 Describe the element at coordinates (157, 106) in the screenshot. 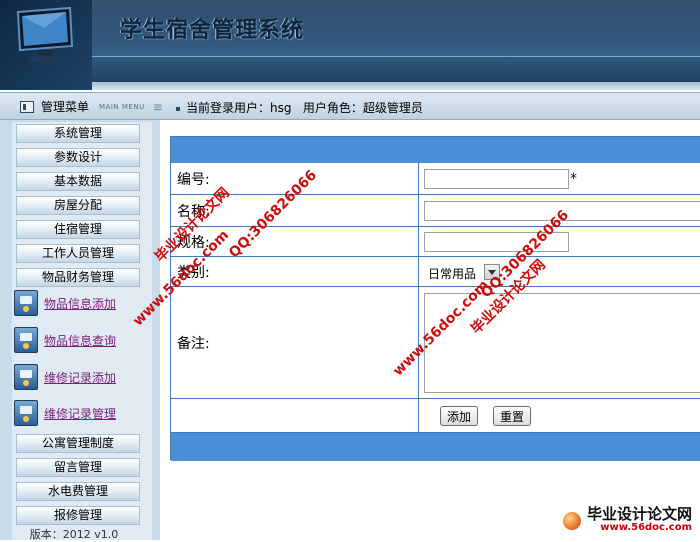

I see `menu-lines-icon: ≡` at that location.